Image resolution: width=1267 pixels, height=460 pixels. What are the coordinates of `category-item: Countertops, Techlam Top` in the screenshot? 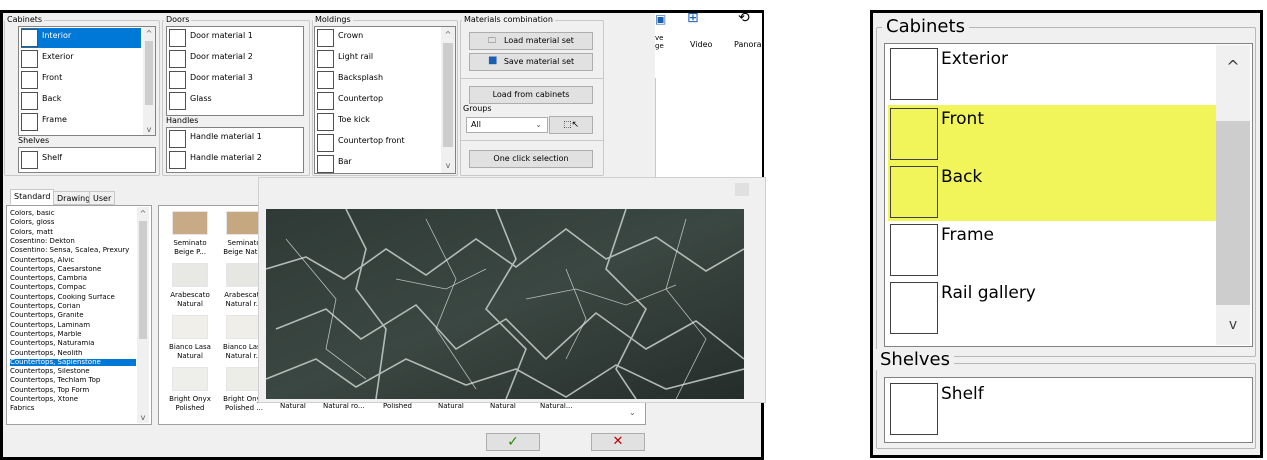 It's located at (73, 380).